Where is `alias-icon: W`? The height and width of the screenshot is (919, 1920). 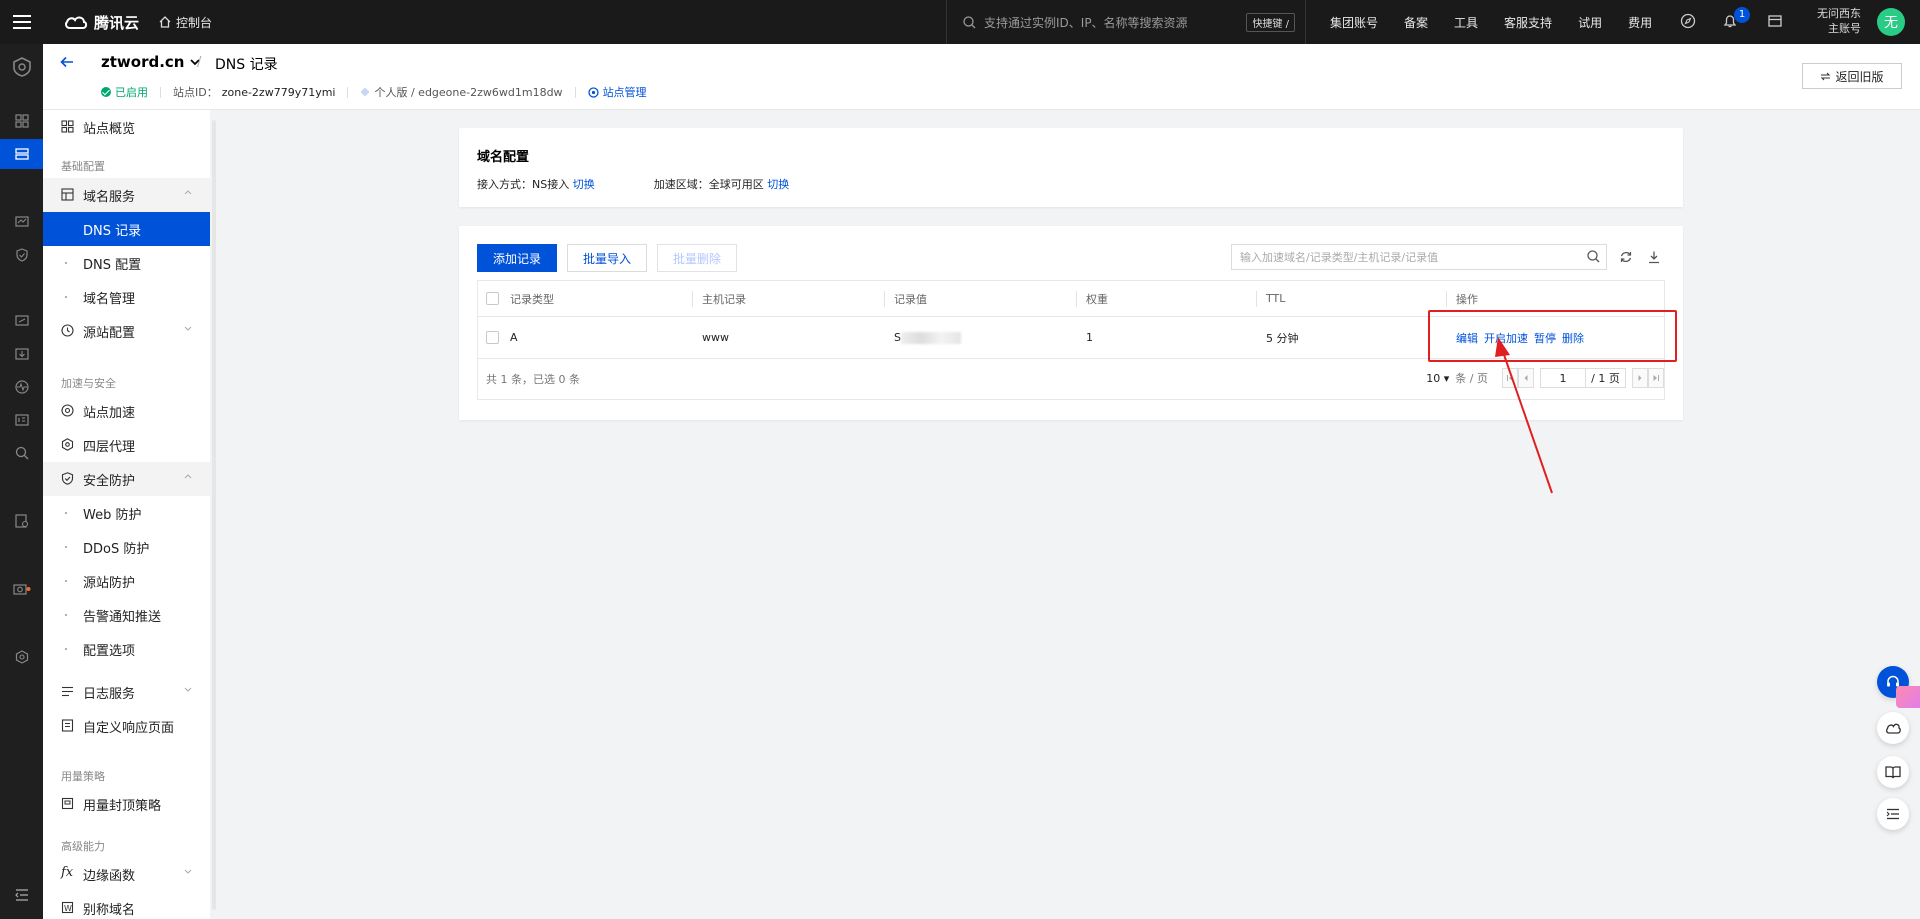
alias-icon: W is located at coordinates (67, 907).